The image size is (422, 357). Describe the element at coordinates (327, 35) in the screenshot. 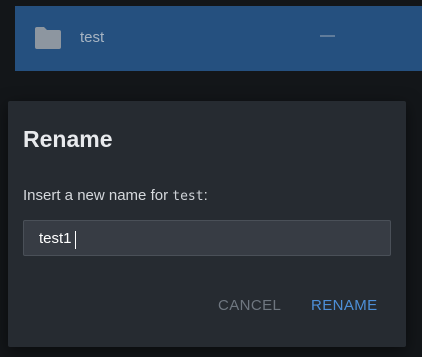

I see `file-size: —` at that location.